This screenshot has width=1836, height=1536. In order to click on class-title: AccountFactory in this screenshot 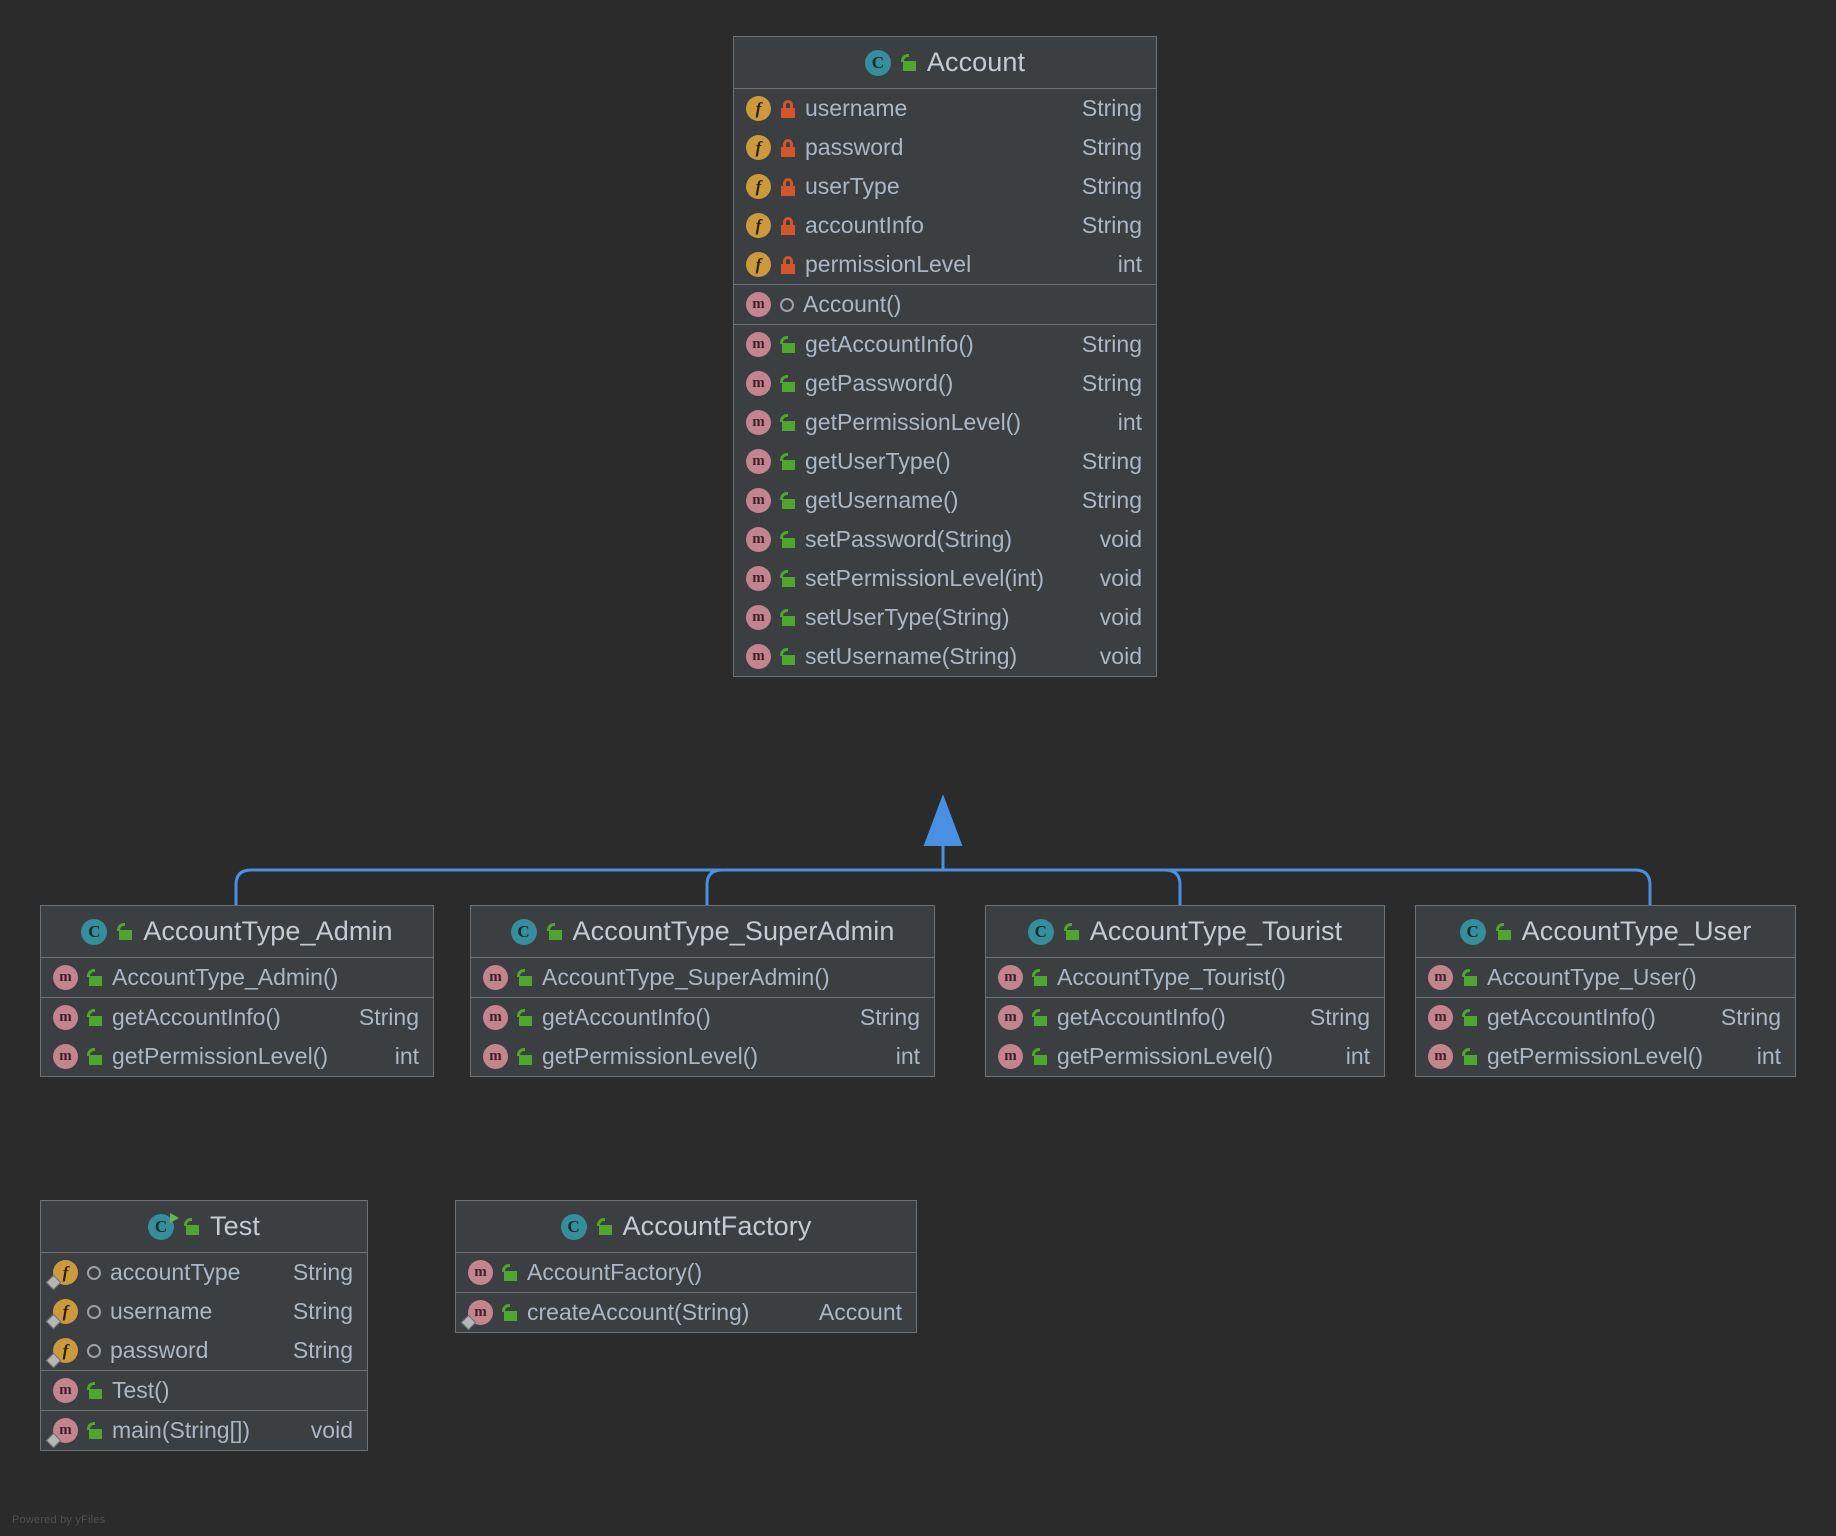, I will do `click(717, 1226)`.